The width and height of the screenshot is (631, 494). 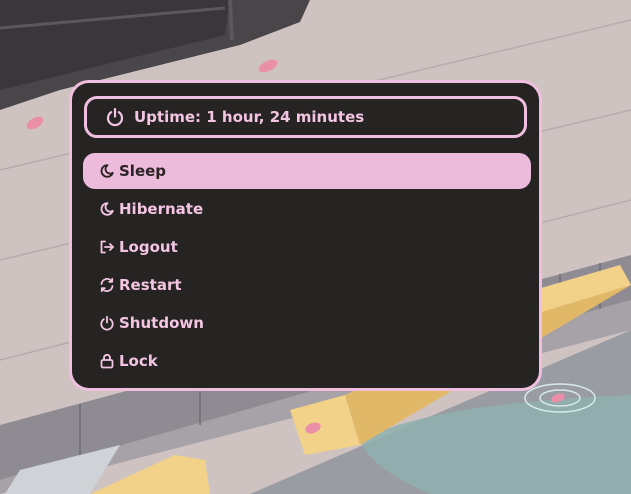 I want to click on lock-icon, so click(x=107, y=361).